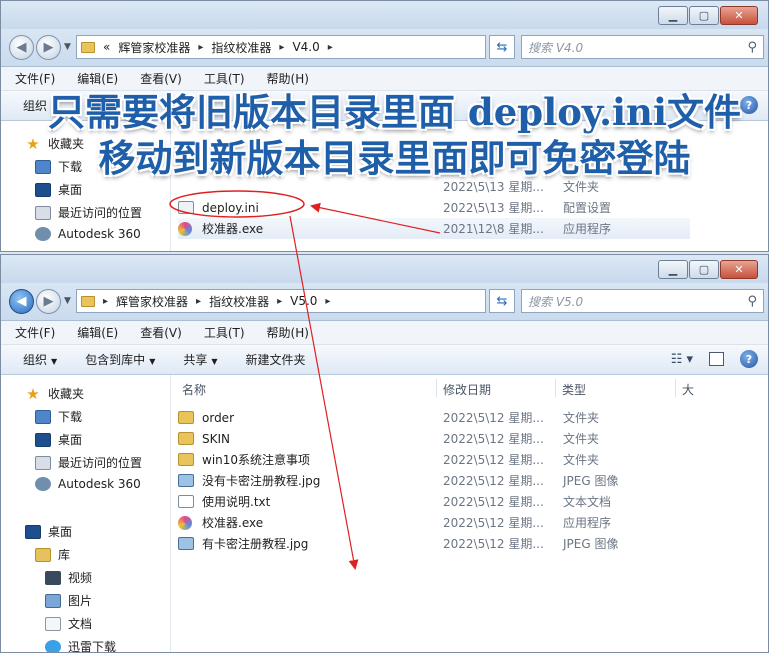 The width and height of the screenshot is (769, 653). I want to click on column-header-size: 大, so click(688, 389).